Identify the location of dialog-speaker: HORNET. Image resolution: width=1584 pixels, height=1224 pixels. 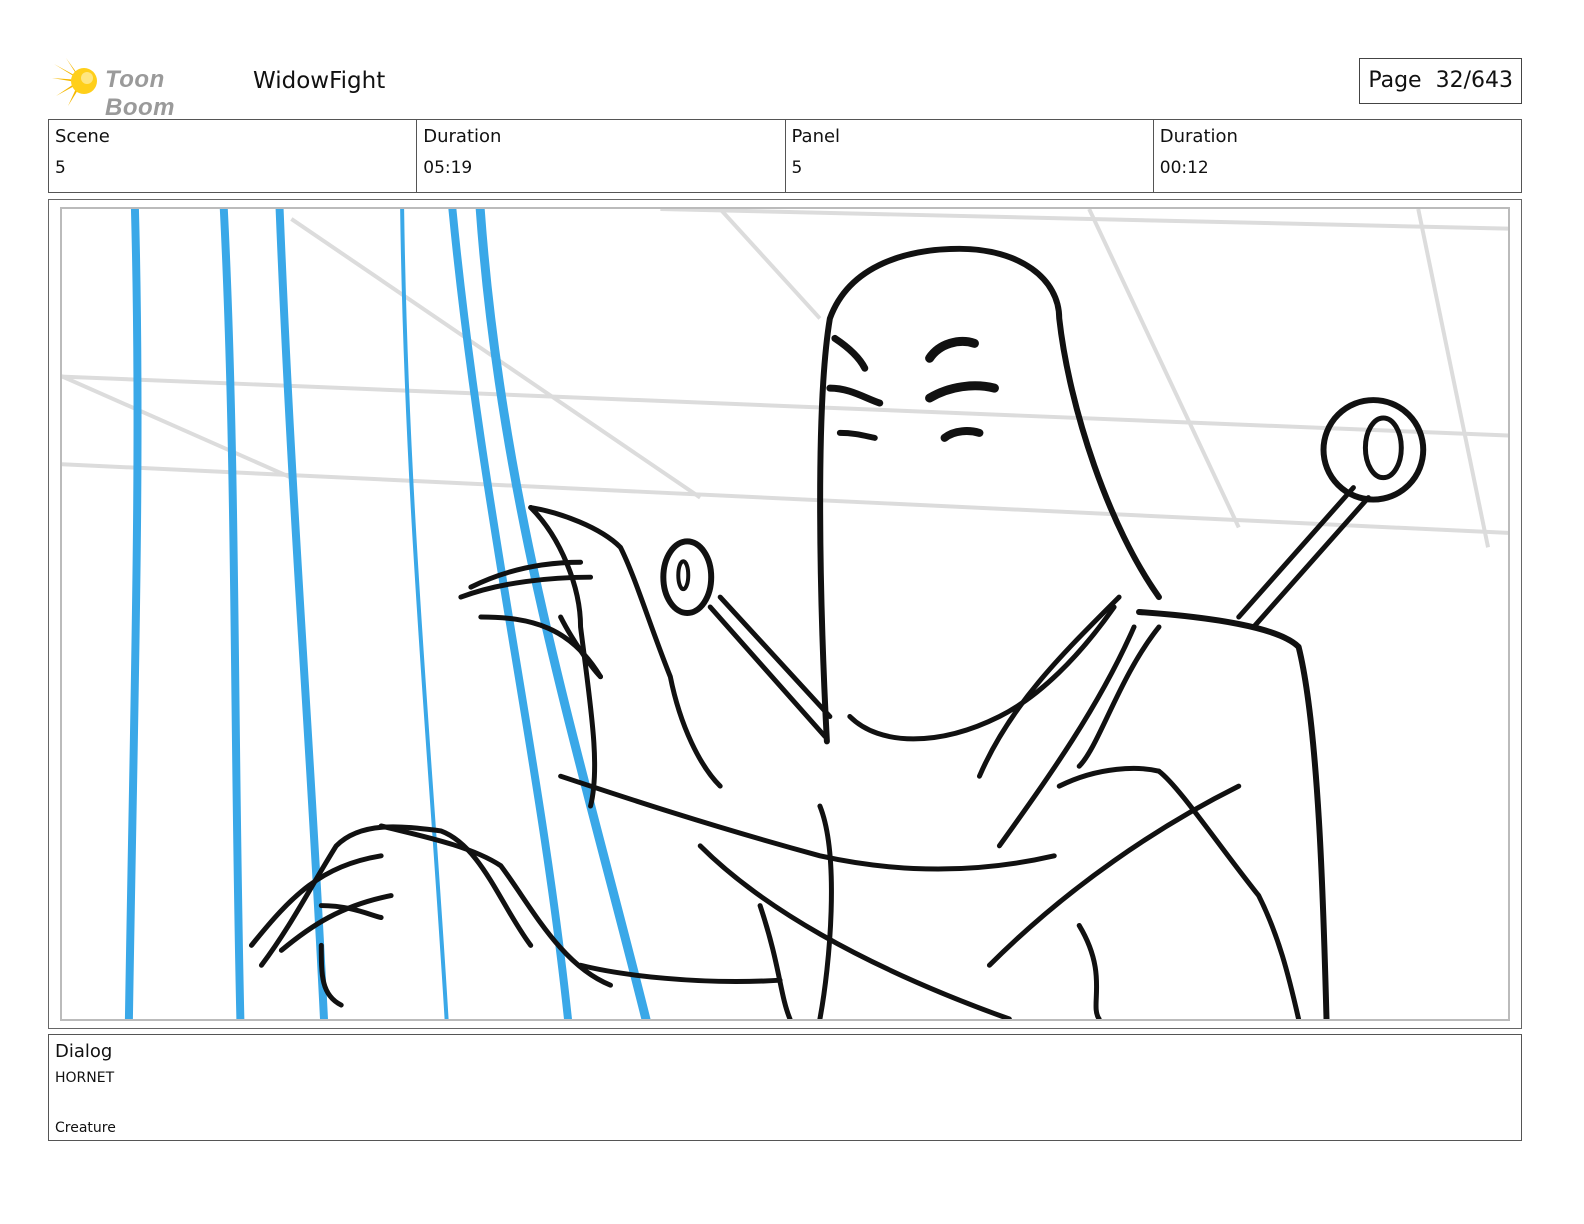
(85, 1078).